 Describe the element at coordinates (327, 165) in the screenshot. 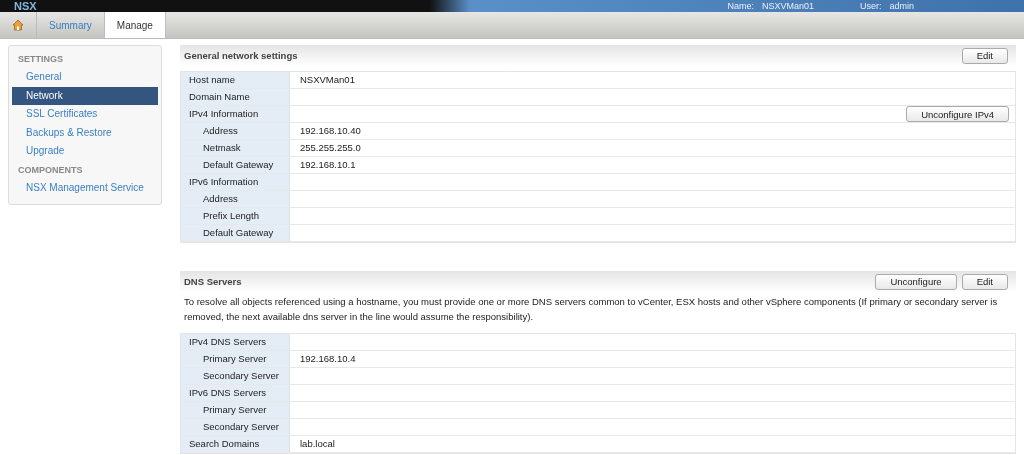

I see `field-value: 192.168.10.1` at that location.